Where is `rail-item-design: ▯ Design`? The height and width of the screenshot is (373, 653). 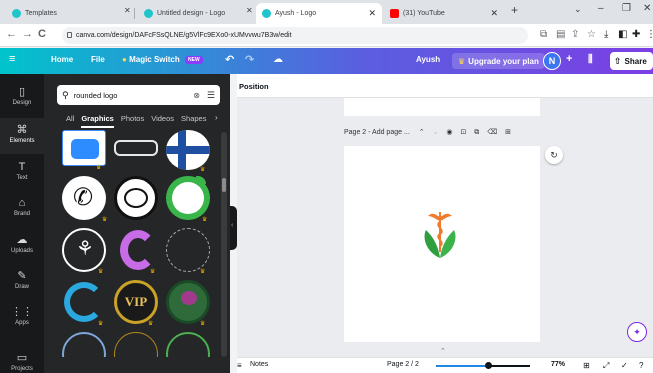
rail-item-design: ▯ Design is located at coordinates (22, 98).